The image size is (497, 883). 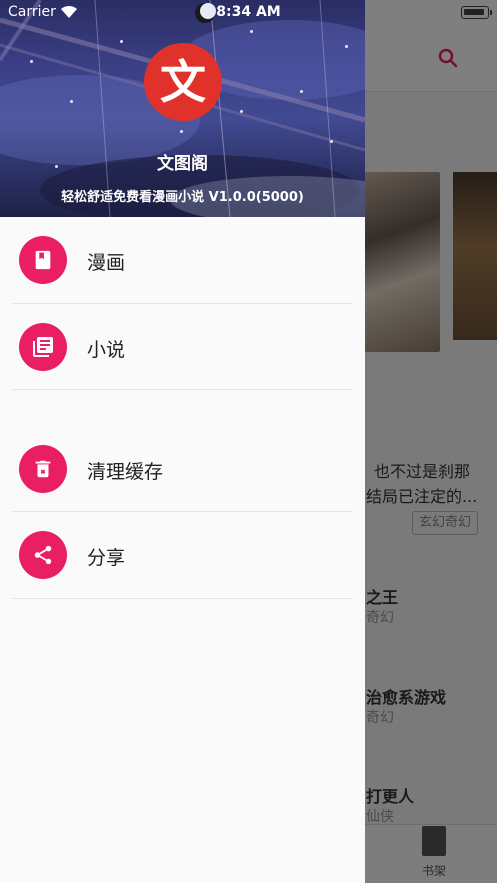 I want to click on app-name: 文图阁, so click(x=182, y=164).